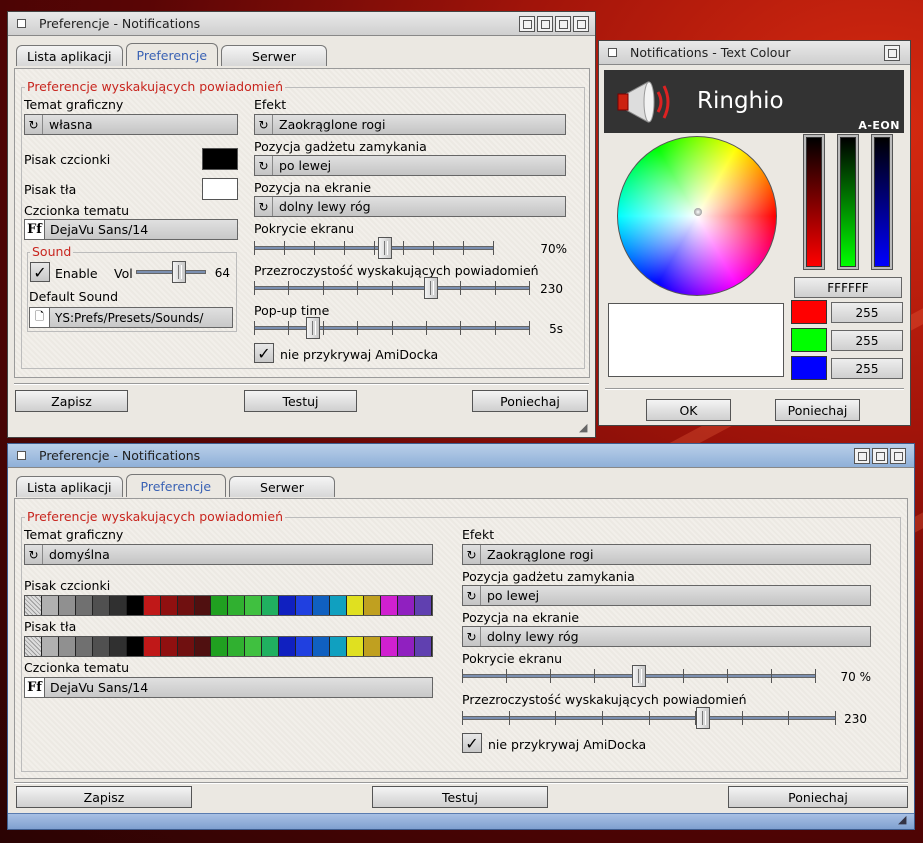  I want to click on hex-value: FFFFFF, so click(848, 287).